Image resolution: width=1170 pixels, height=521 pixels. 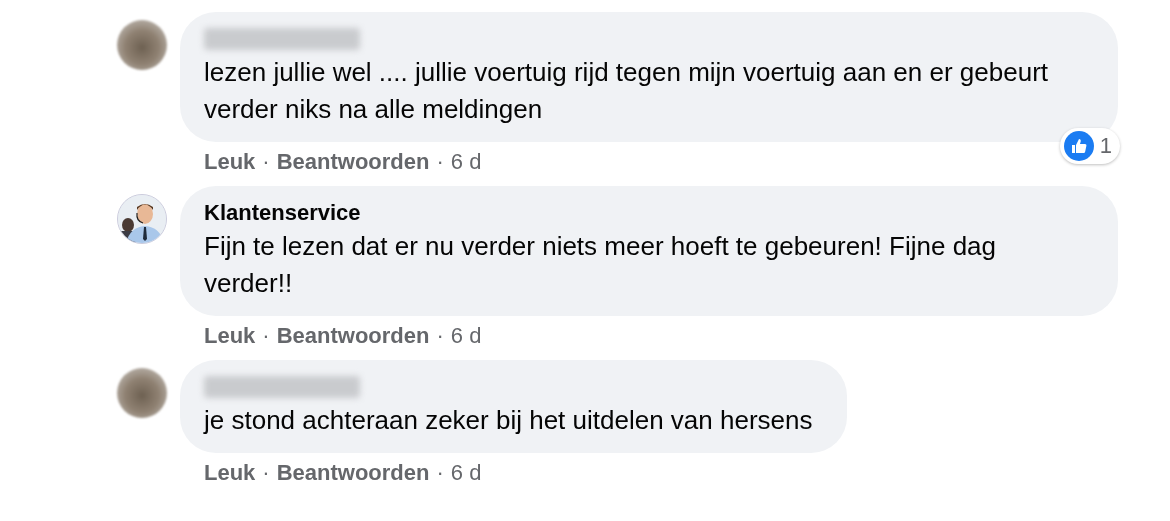 I want to click on reaction-count: 1, so click(x=1105, y=146).